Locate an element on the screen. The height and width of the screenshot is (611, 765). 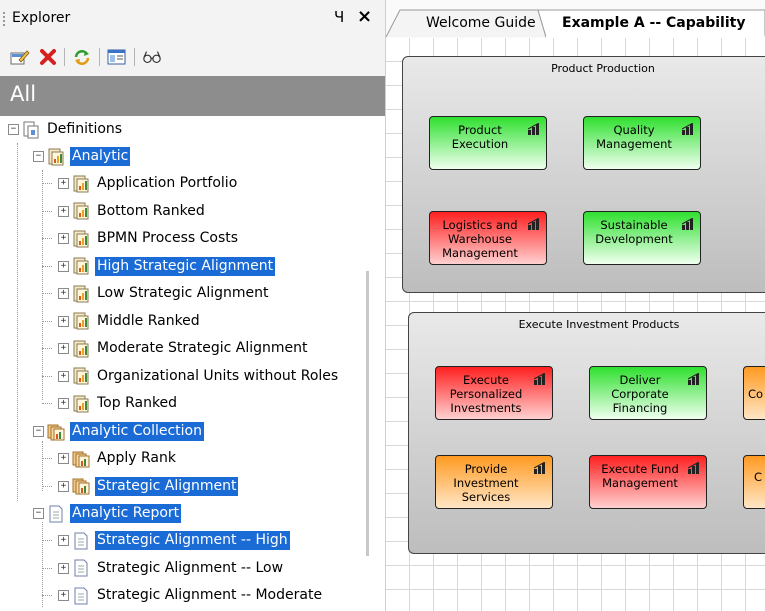
delete-icon is located at coordinates (48, 57).